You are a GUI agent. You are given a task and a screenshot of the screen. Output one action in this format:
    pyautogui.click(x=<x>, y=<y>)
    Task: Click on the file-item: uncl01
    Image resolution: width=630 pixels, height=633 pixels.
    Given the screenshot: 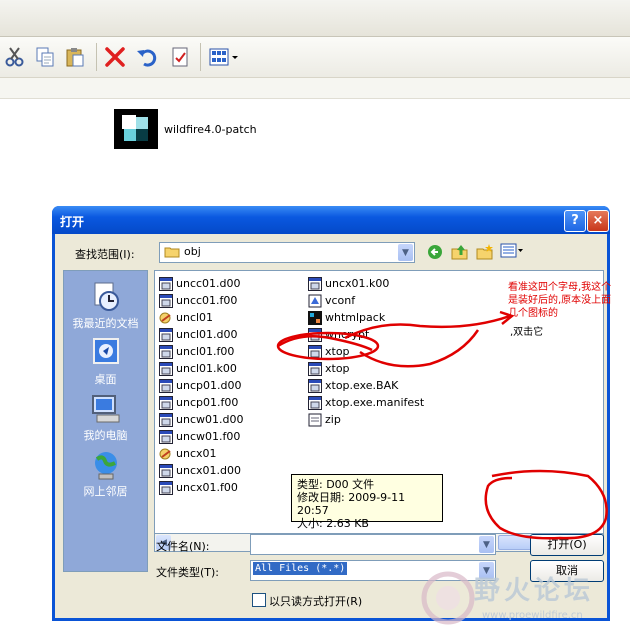 What is the action you would take?
    pyautogui.click(x=186, y=317)
    